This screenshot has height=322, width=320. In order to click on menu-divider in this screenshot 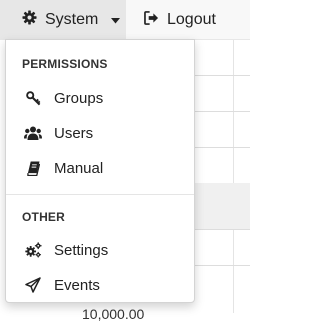, I will do `click(100, 194)`.